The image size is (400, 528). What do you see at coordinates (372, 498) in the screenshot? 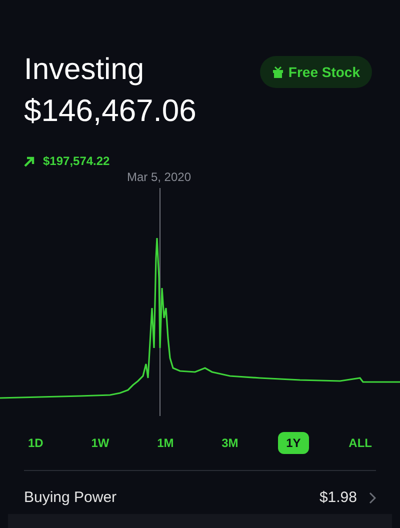
I see `chevron-right-icon` at bounding box center [372, 498].